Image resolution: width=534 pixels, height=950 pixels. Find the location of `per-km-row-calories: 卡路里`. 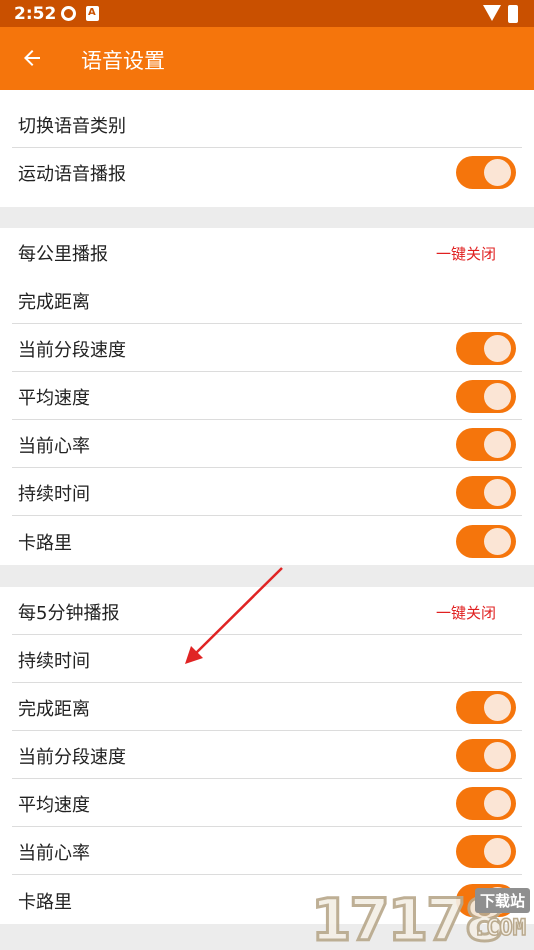

per-km-row-calories: 卡路里 is located at coordinates (267, 541).